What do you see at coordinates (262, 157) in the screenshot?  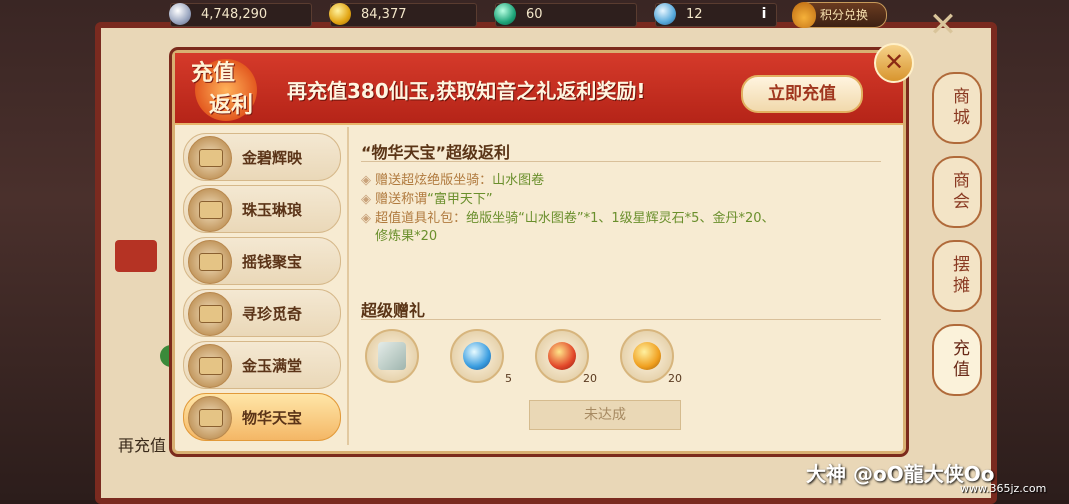 I see `tier-item: 金碧辉映` at bounding box center [262, 157].